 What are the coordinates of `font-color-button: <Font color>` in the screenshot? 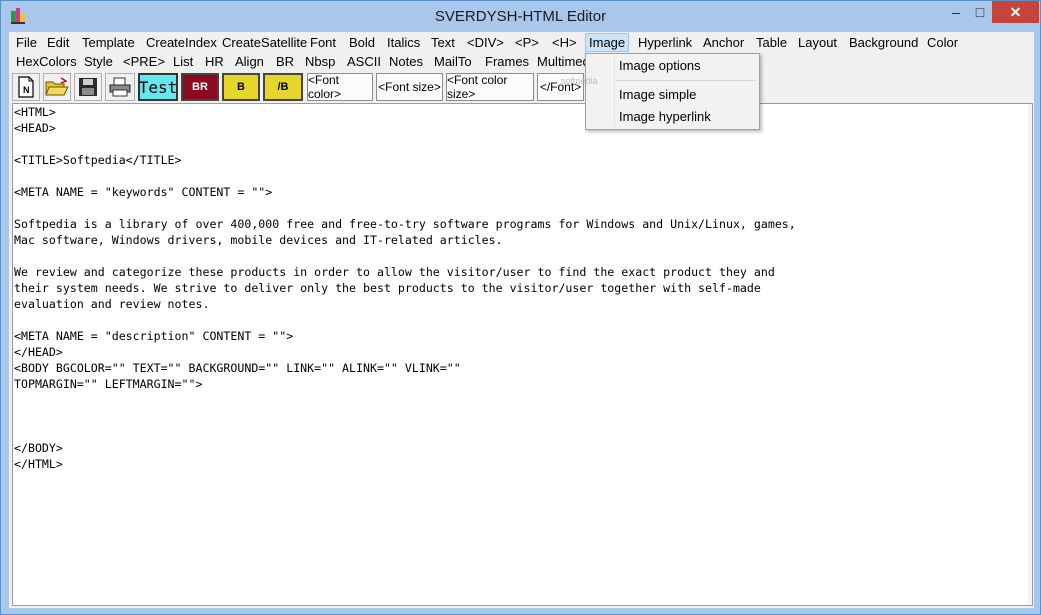 It's located at (340, 87).